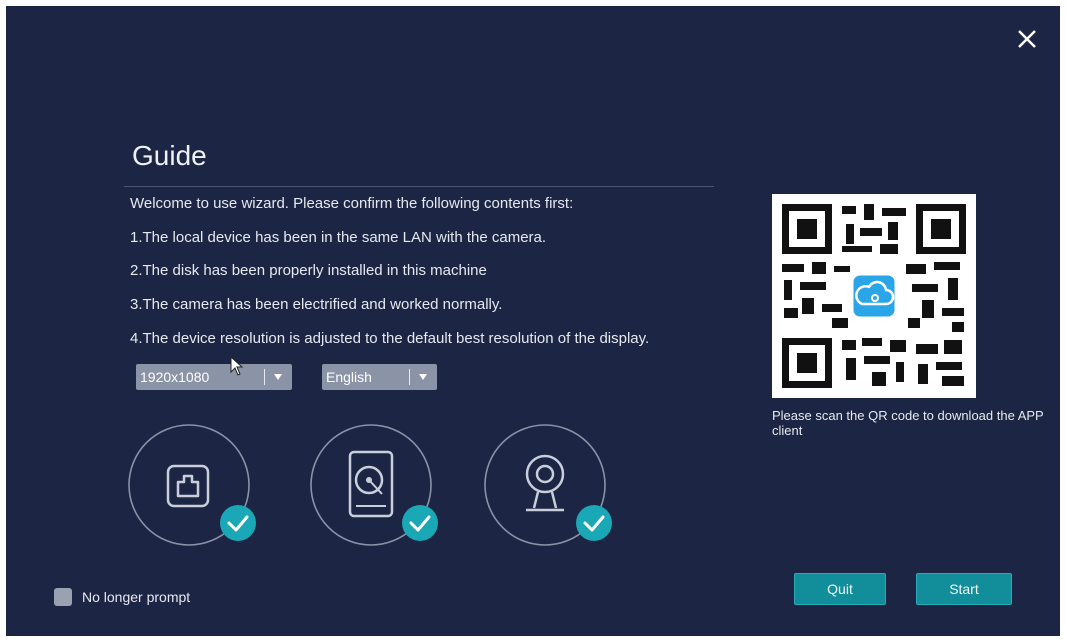  I want to click on start-button: Start, so click(964, 589).